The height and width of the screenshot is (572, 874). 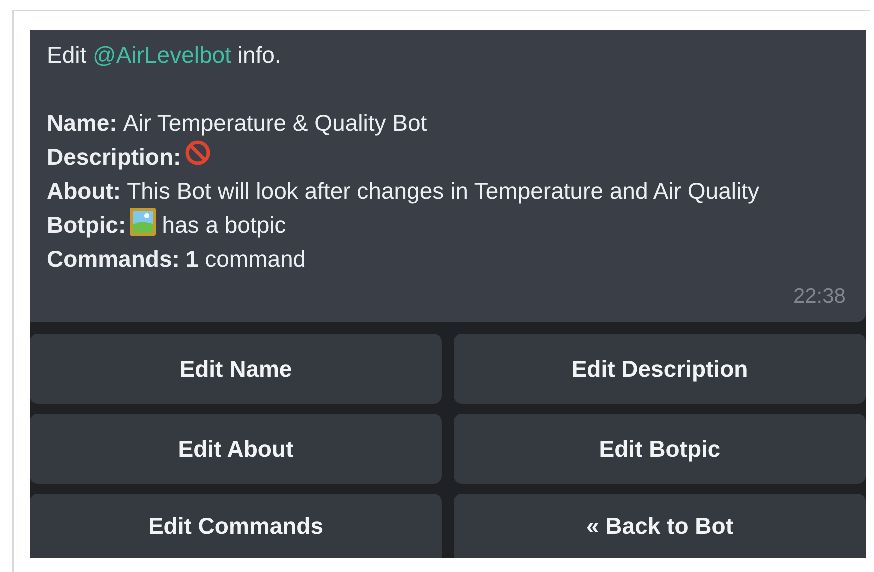 I want to click on bot-mention-link: @AirLevelbot, so click(x=162, y=55).